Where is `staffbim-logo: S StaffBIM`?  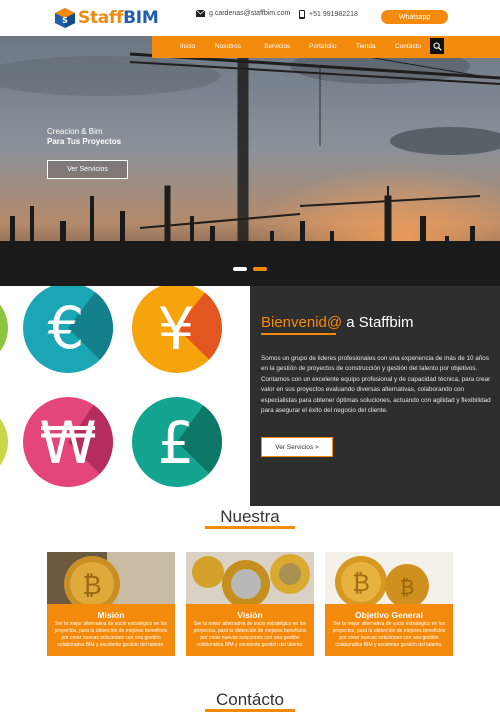 staffbim-logo: S StaffBIM is located at coordinates (106, 18).